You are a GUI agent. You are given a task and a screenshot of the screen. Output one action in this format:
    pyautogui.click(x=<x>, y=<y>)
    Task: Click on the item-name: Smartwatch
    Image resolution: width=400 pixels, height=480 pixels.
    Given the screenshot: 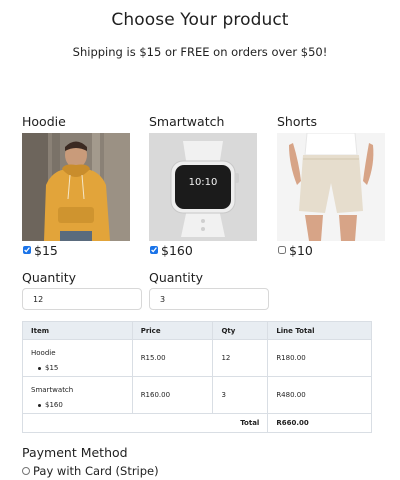 What is the action you would take?
    pyautogui.click(x=52, y=389)
    